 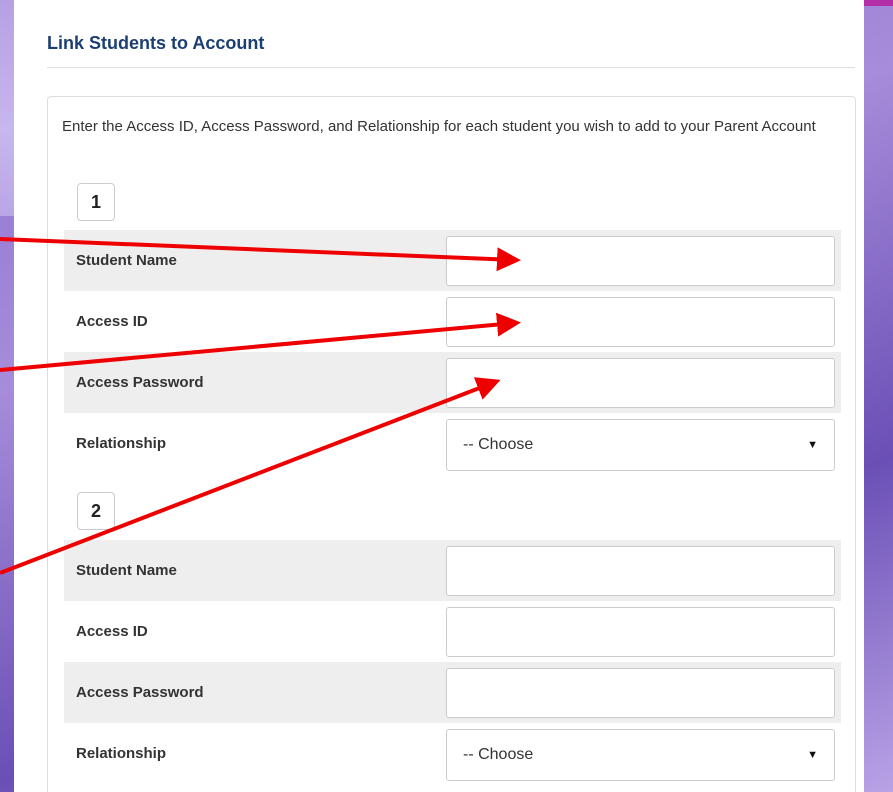 I want to click on student-2-access-id-row: Access ID, so click(x=452, y=631).